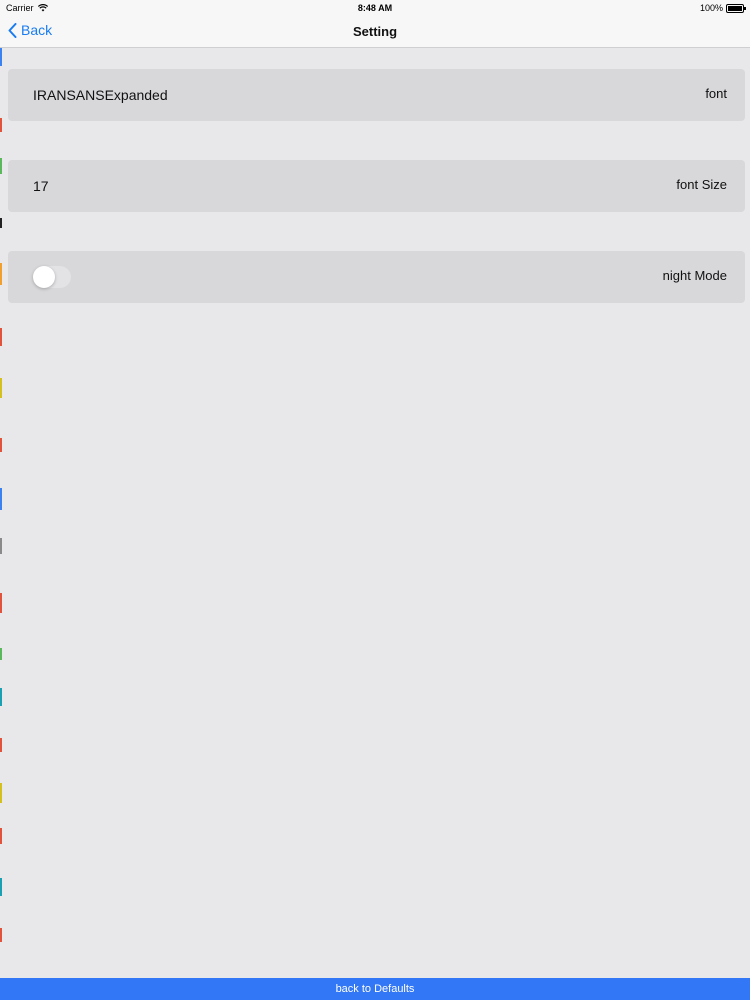 The image size is (750, 1000). Describe the element at coordinates (736, 8) in the screenshot. I see `battery-icon` at that location.